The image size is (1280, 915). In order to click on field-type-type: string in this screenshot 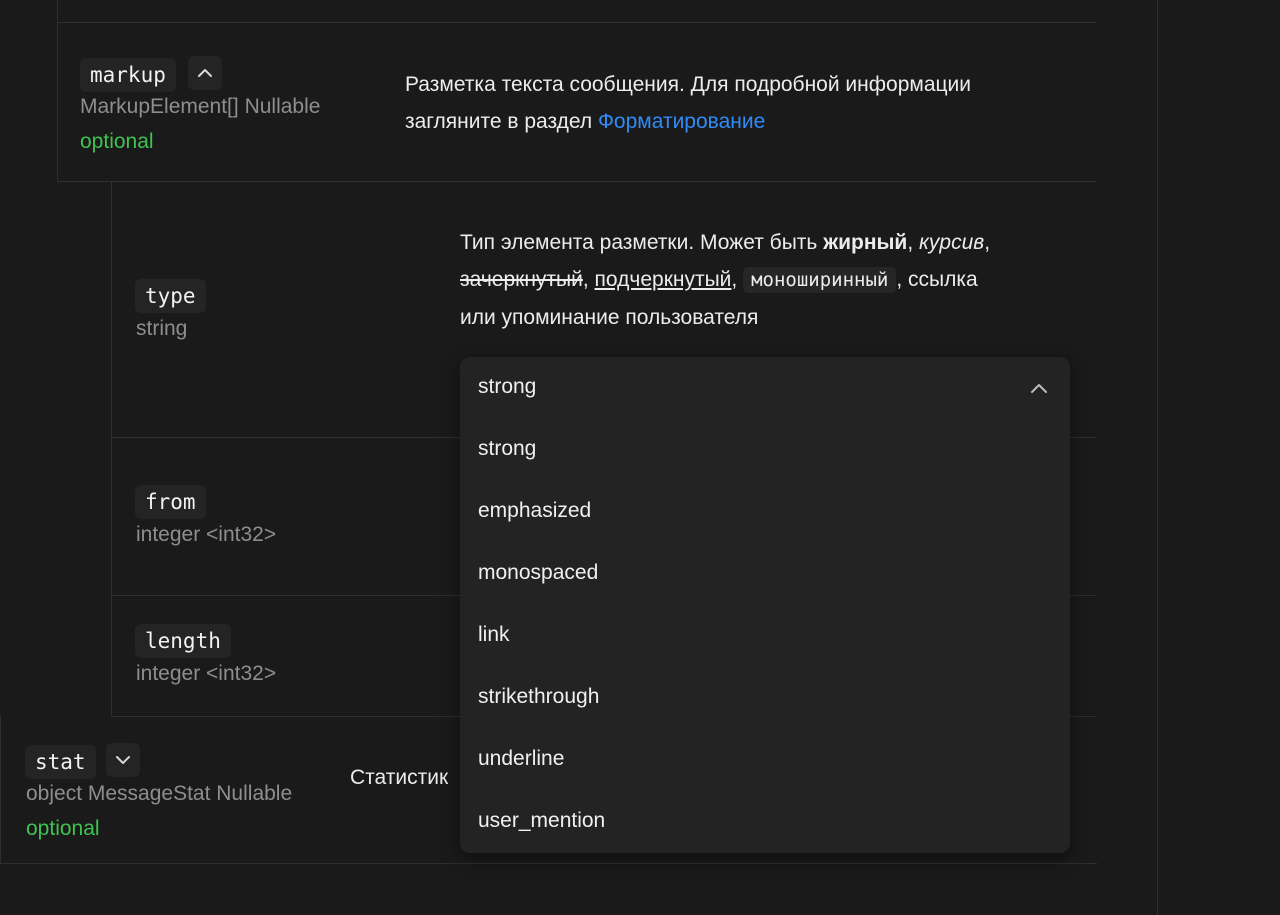, I will do `click(162, 328)`.